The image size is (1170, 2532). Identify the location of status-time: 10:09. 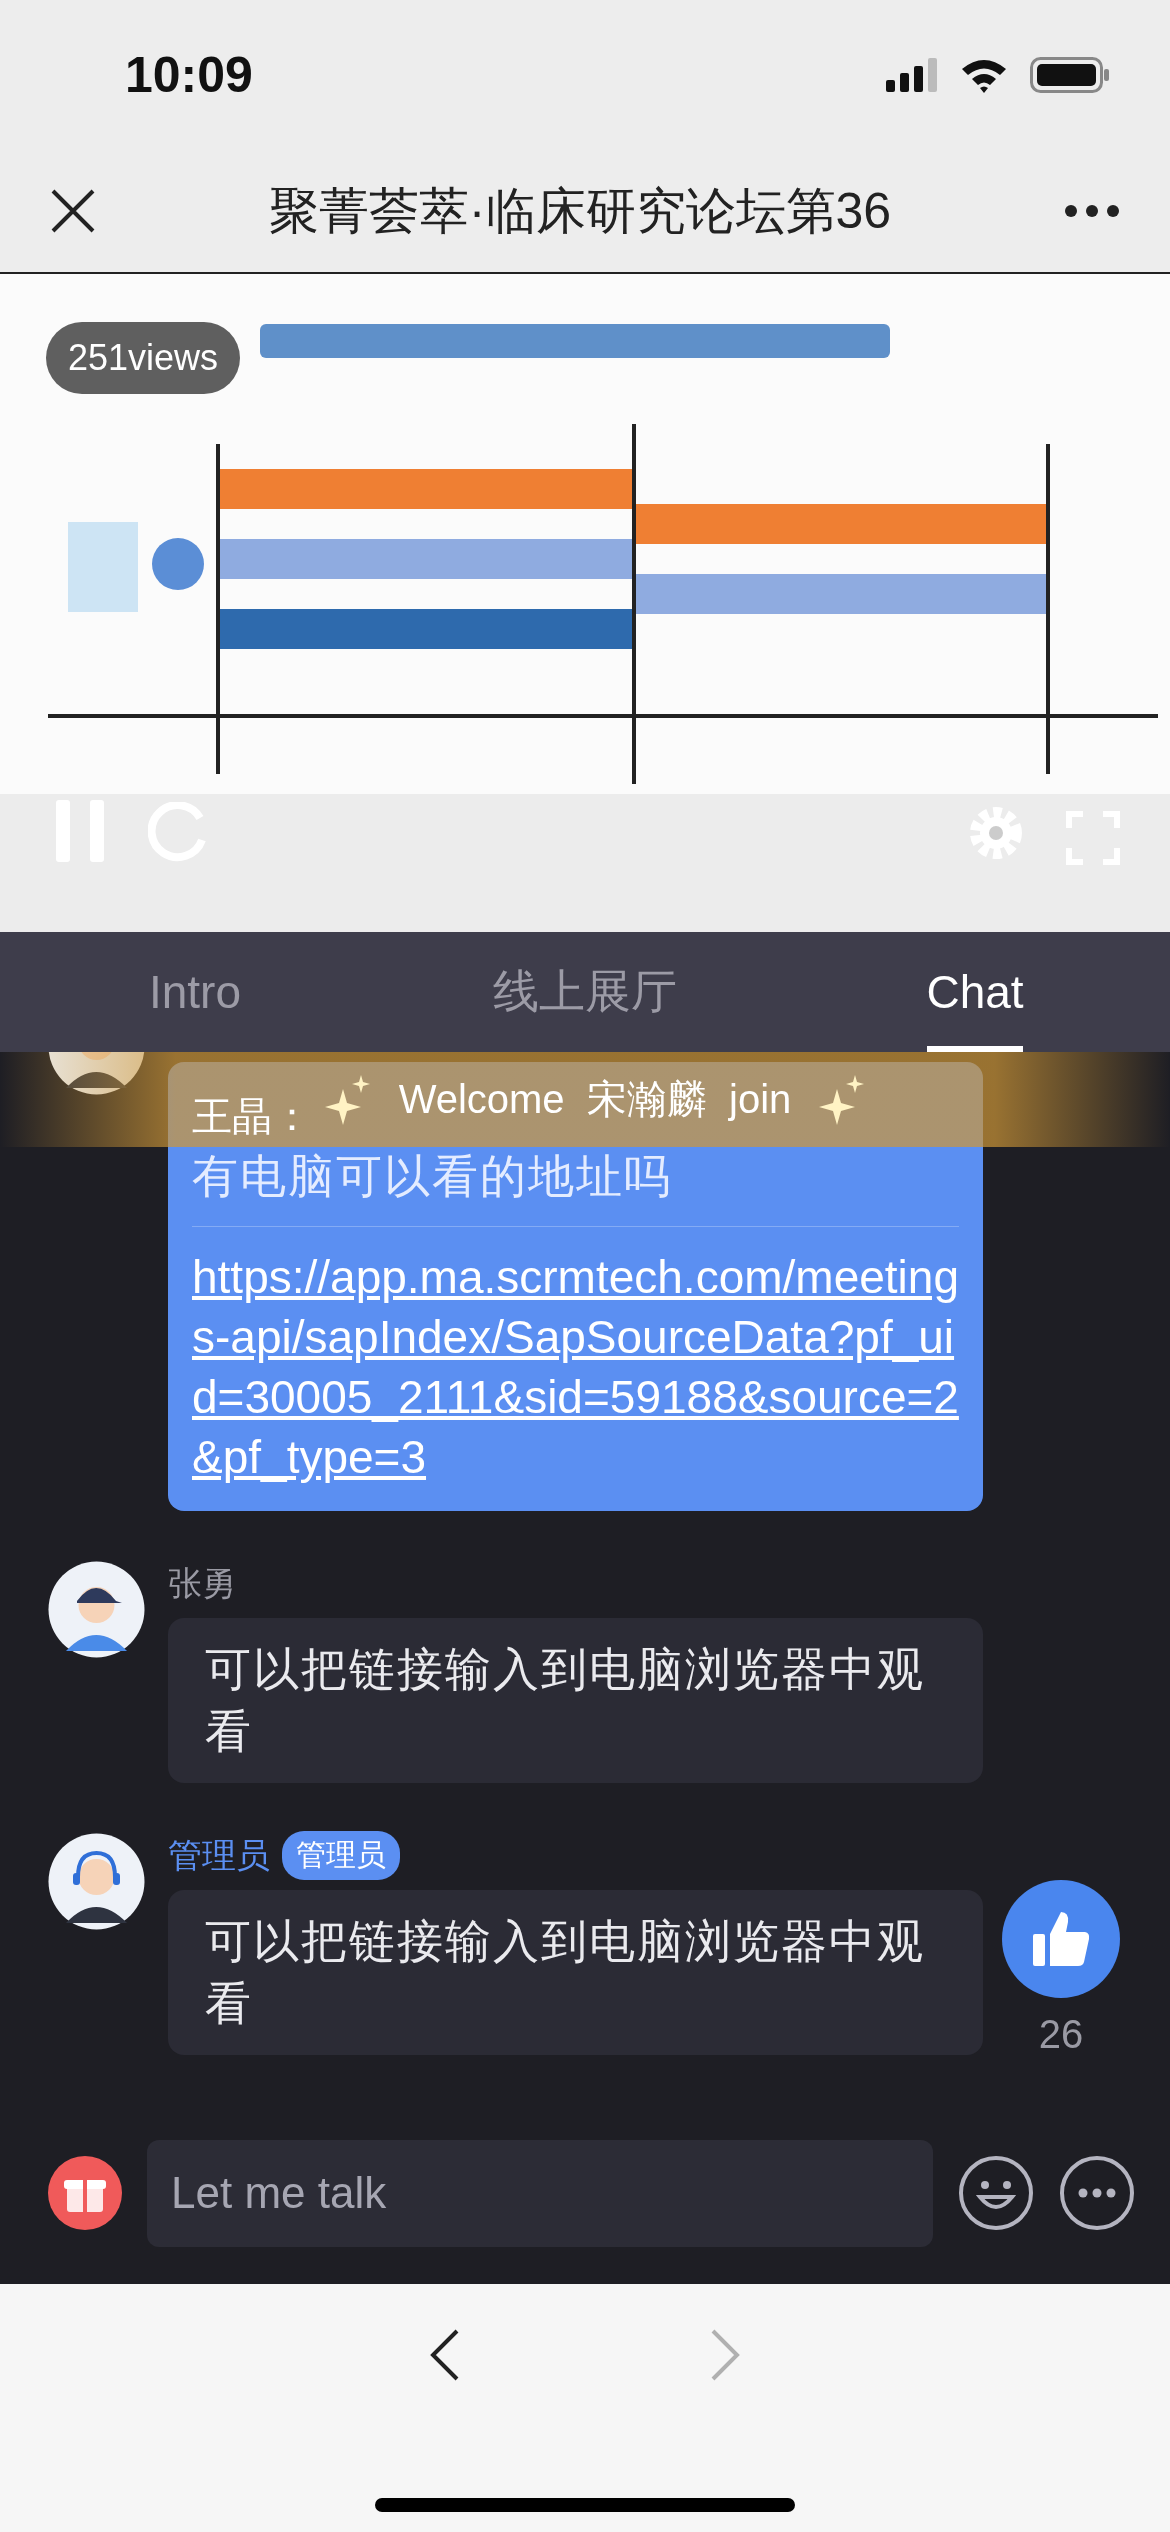
(189, 75).